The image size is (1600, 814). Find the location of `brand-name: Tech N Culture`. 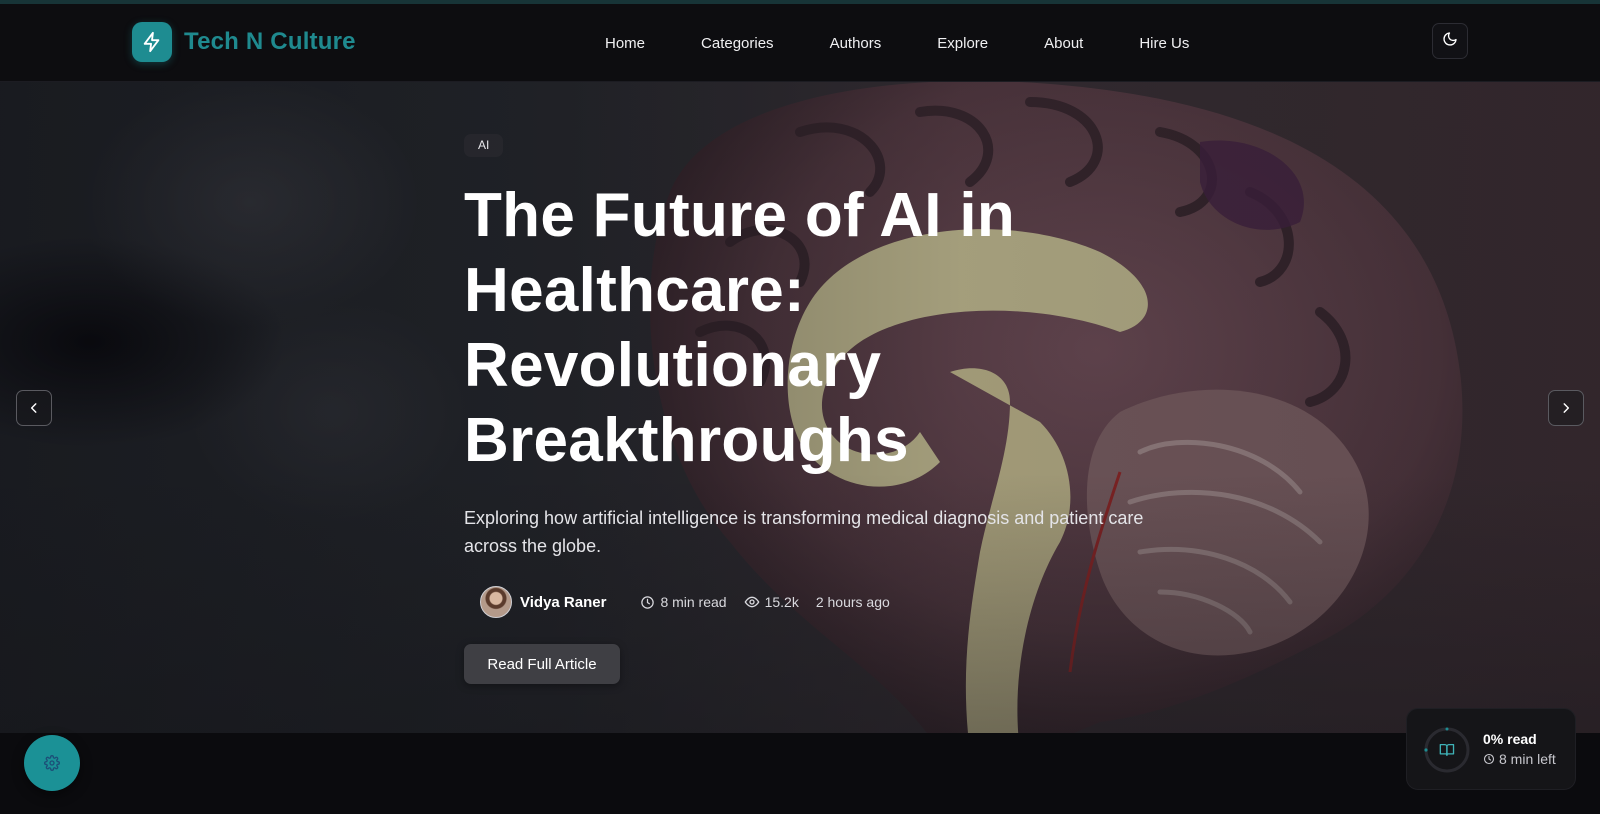

brand-name: Tech N Culture is located at coordinates (270, 41).